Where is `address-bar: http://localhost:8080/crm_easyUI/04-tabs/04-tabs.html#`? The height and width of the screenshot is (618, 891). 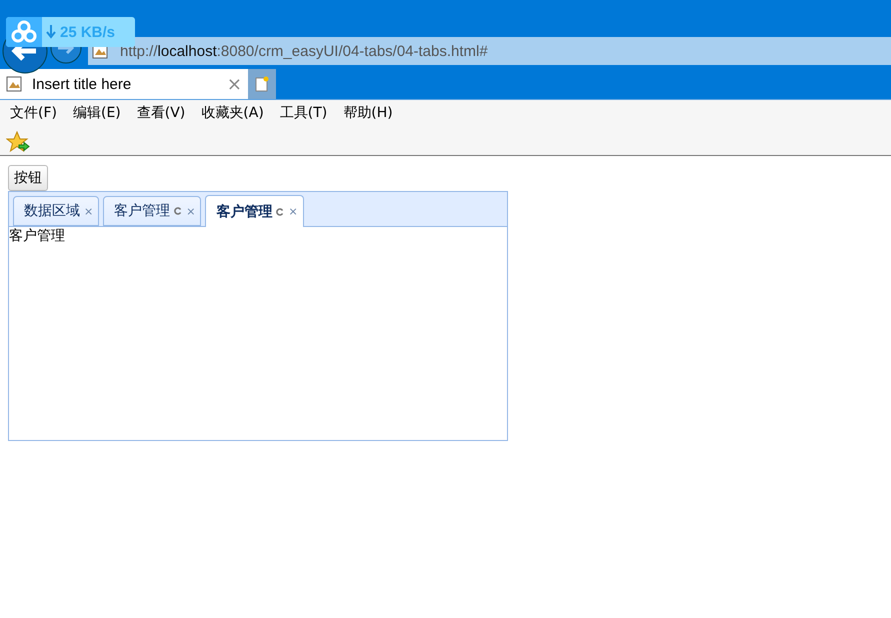
address-bar: http://localhost:8080/crm_easyUI/04-tabs/04-tabs.html# is located at coordinates (489, 51).